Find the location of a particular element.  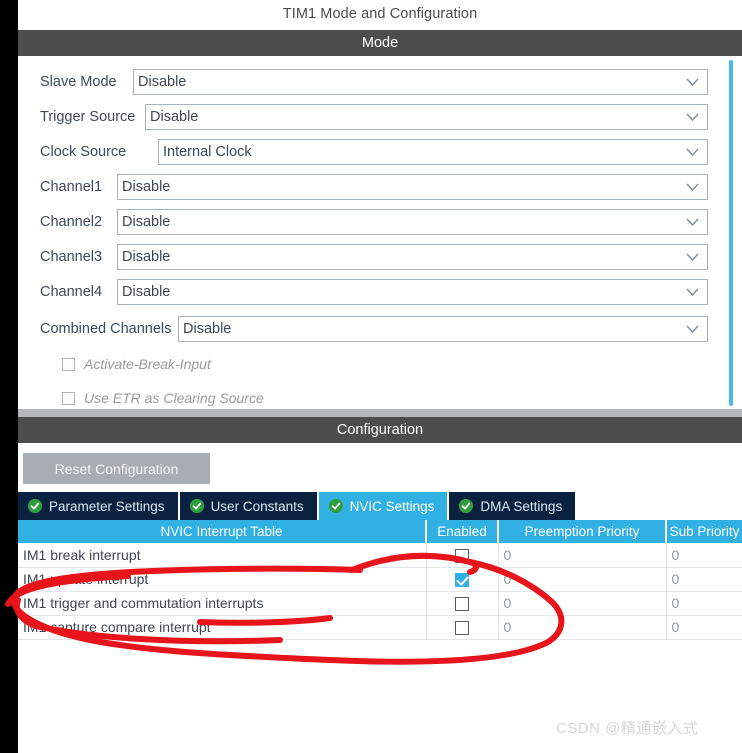

tab-label: Parameter Settings is located at coordinates (107, 506).